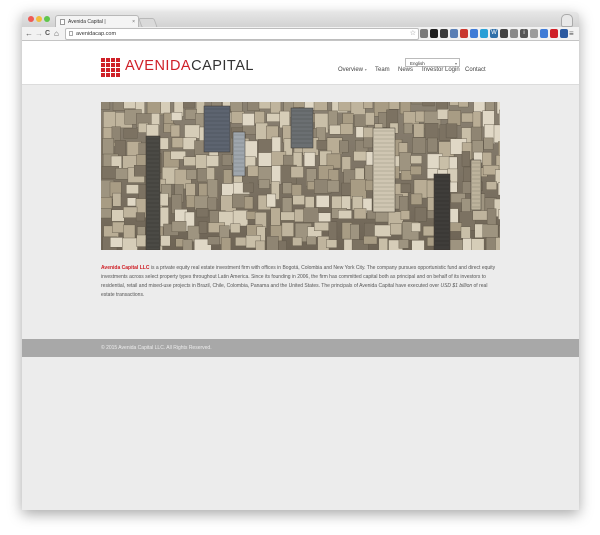 Image resolution: width=600 pixels, height=535 pixels. Describe the element at coordinates (71, 33) in the screenshot. I see `page-icon` at that location.